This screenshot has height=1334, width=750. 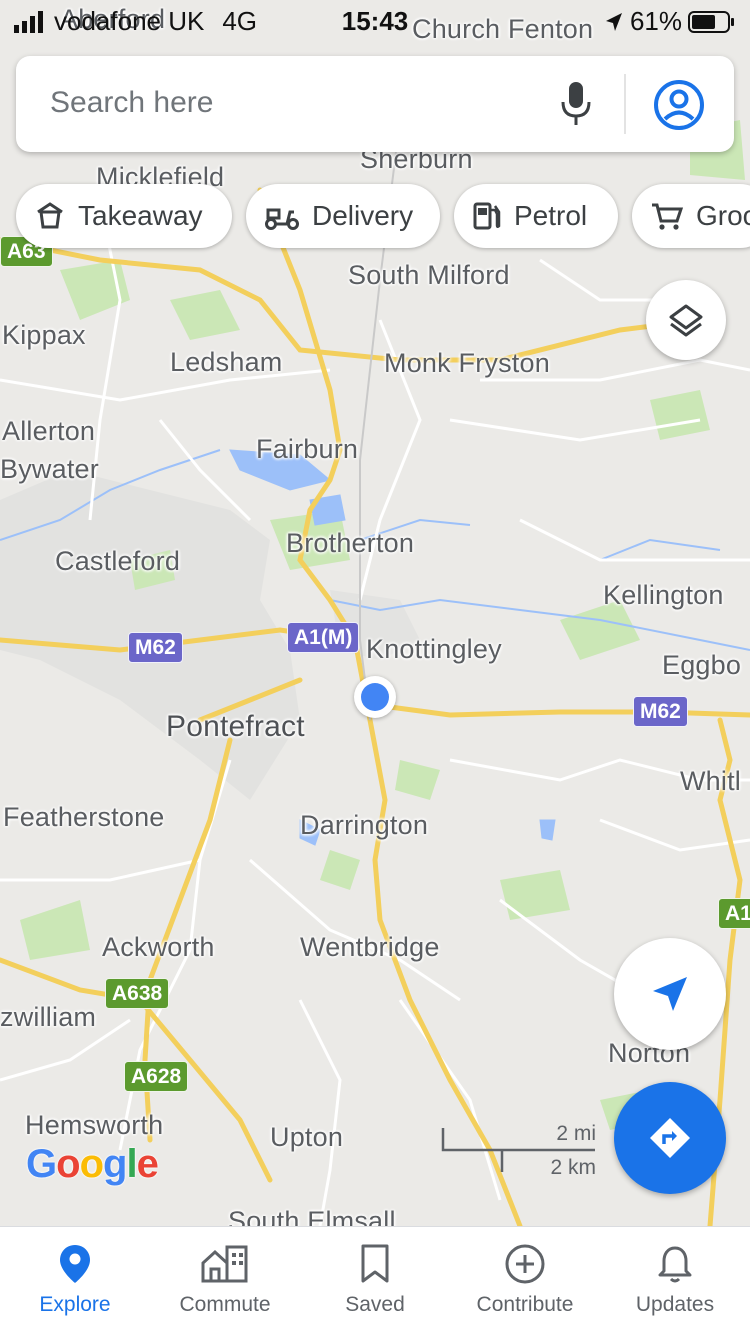 What do you see at coordinates (312, 1216) in the screenshot?
I see `place-south-elmsall: South Elmsall` at bounding box center [312, 1216].